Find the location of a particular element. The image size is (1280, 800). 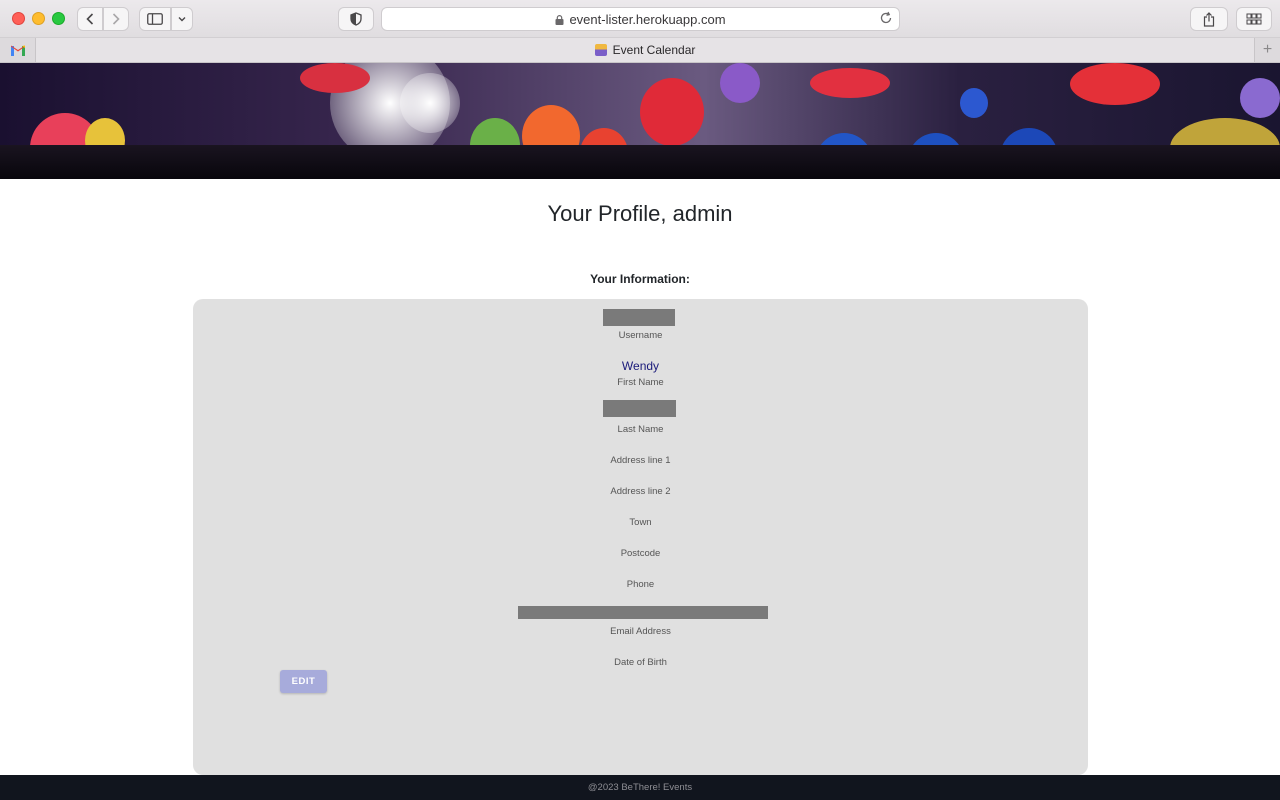

edit-profile-button: EDIT is located at coordinates (303, 681).